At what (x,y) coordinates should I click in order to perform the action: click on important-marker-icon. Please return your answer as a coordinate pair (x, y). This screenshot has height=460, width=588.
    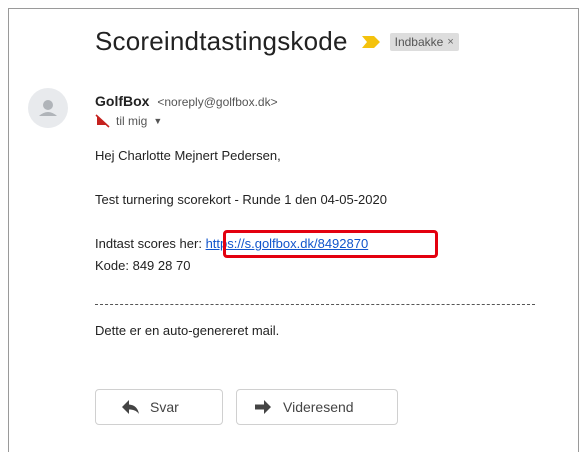
    Looking at the image, I should click on (370, 41).